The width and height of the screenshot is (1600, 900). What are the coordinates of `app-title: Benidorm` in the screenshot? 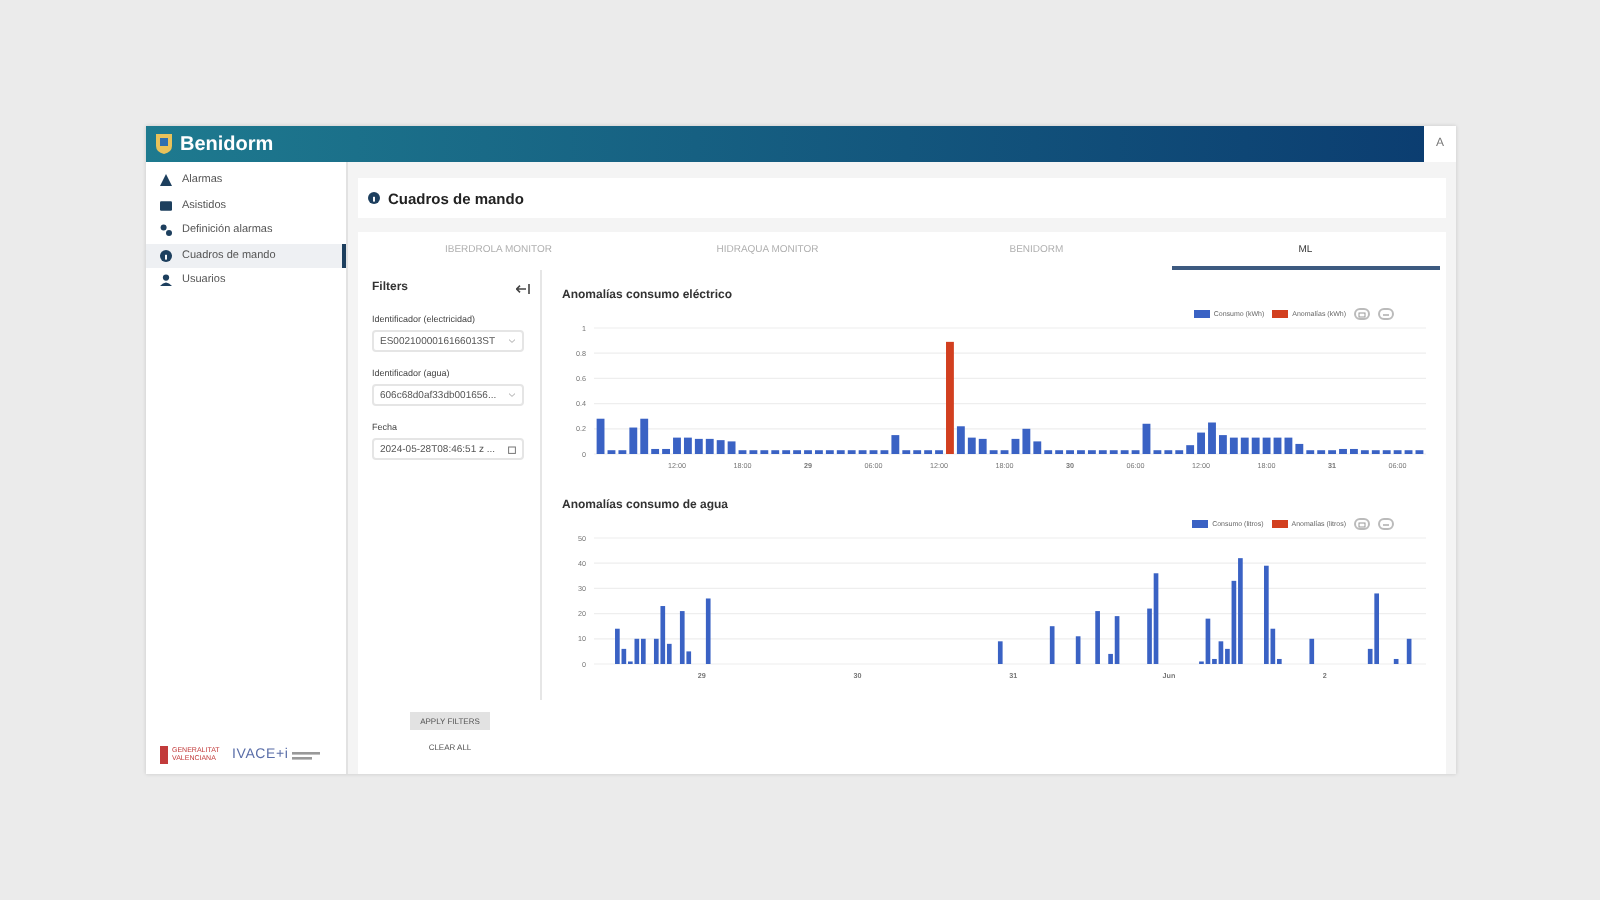 It's located at (228, 144).